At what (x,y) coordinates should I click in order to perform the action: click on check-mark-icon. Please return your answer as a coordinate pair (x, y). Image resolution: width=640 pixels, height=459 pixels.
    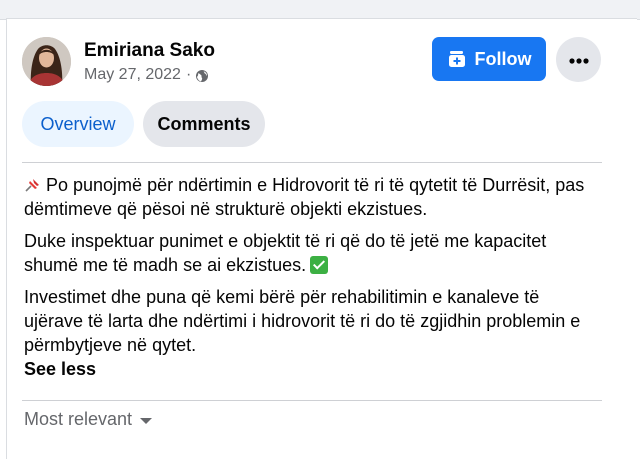
    Looking at the image, I should click on (319, 265).